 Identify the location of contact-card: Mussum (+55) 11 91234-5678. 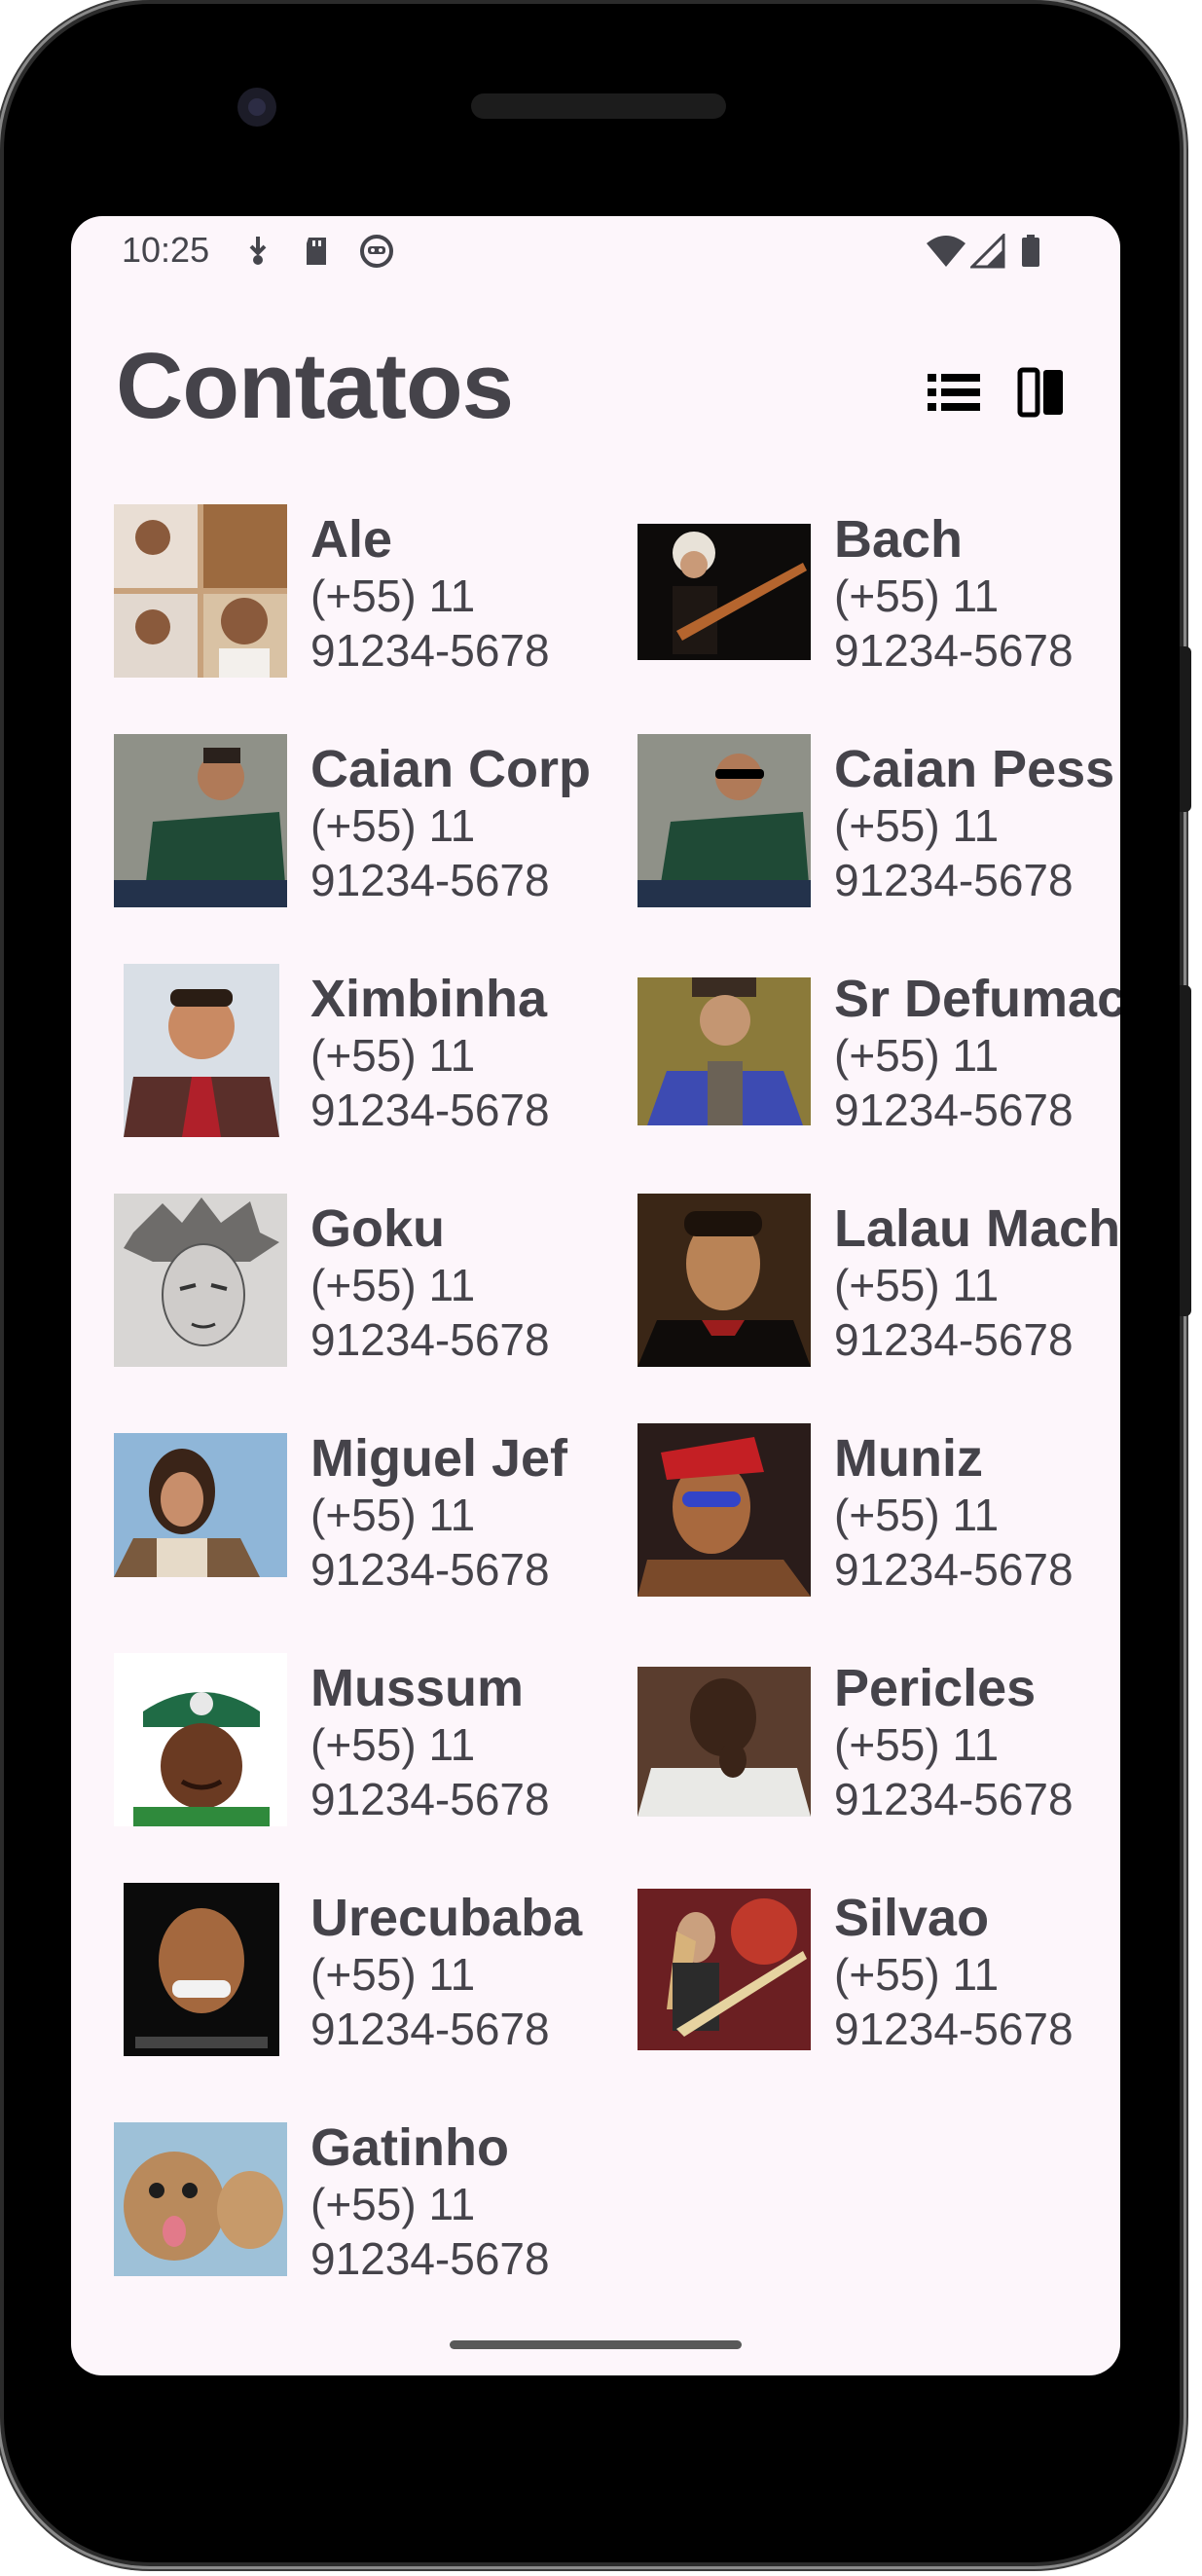
(334, 1736).